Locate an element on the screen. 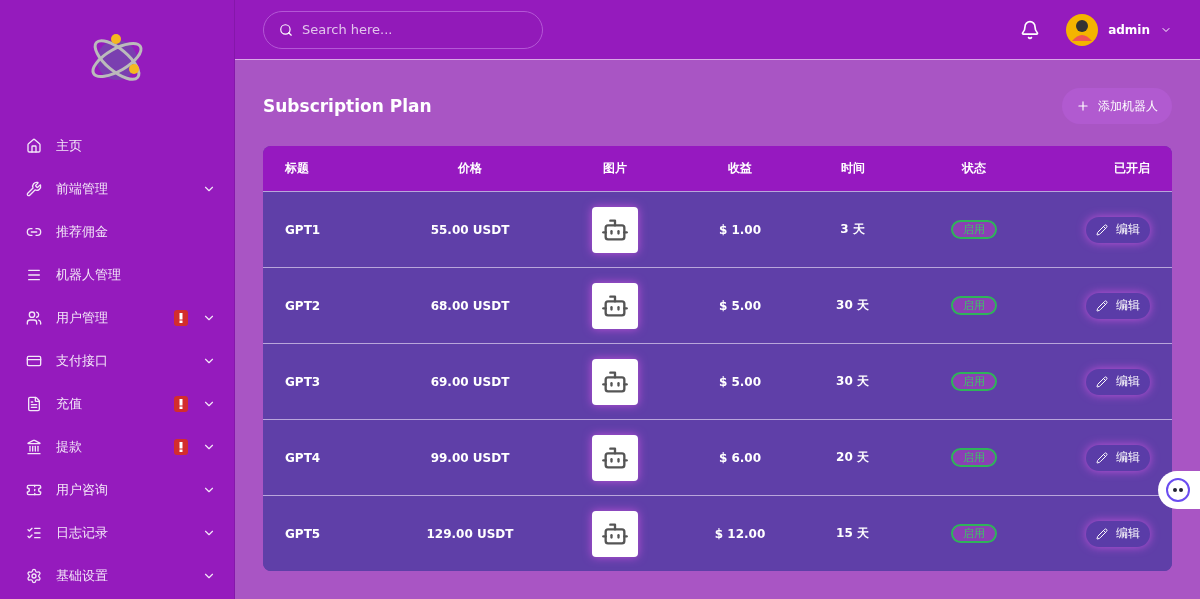 This screenshot has height=599, width=1200. add-robot-button: 添加机器人 is located at coordinates (1117, 106).